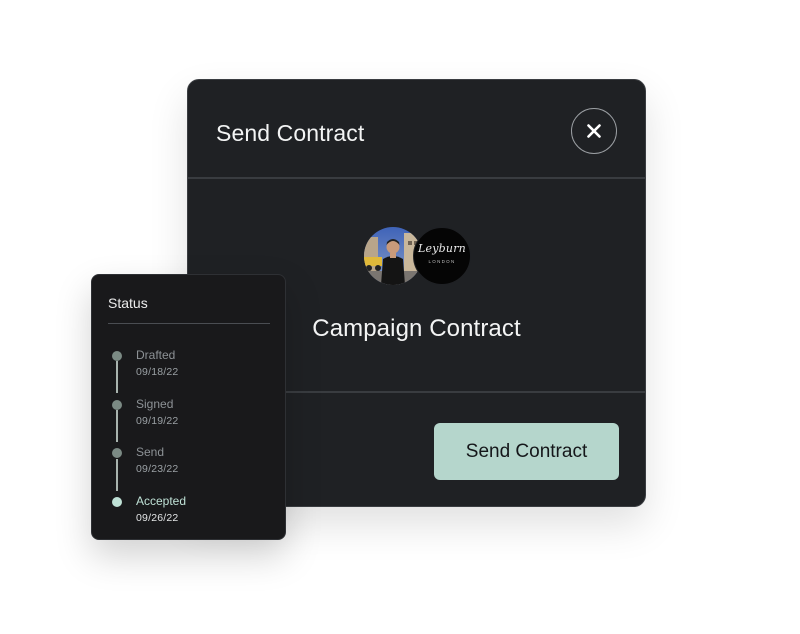 The height and width of the screenshot is (634, 800). Describe the element at coordinates (188, 465) in the screenshot. I see `status-step-send: Send 09/23/22` at that location.